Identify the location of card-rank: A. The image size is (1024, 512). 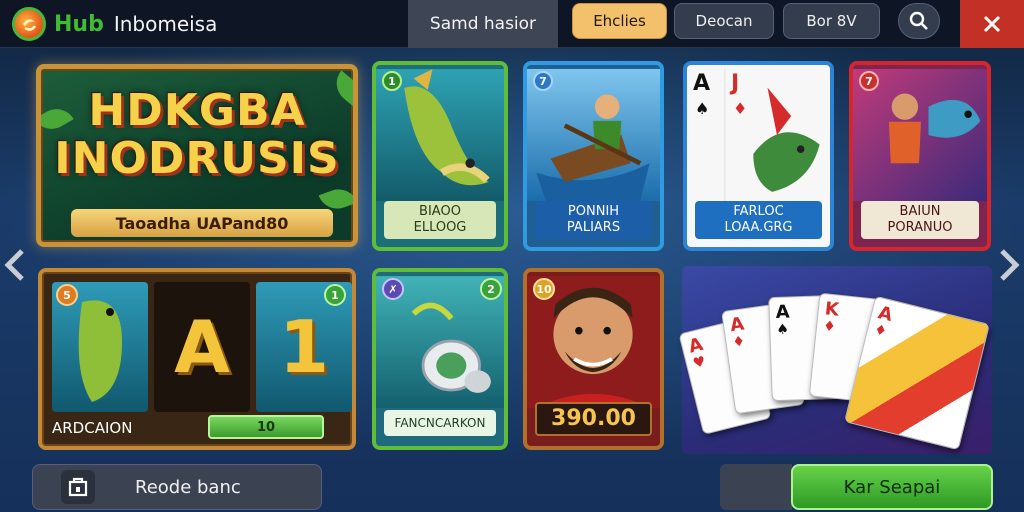
(783, 312).